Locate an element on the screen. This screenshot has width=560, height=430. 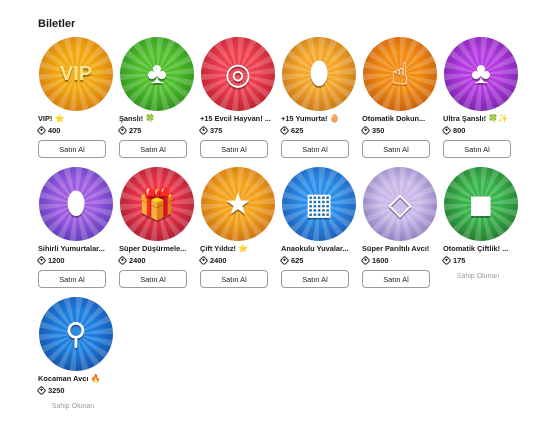
tap-hand-icon: ☝ is located at coordinates (400, 74).